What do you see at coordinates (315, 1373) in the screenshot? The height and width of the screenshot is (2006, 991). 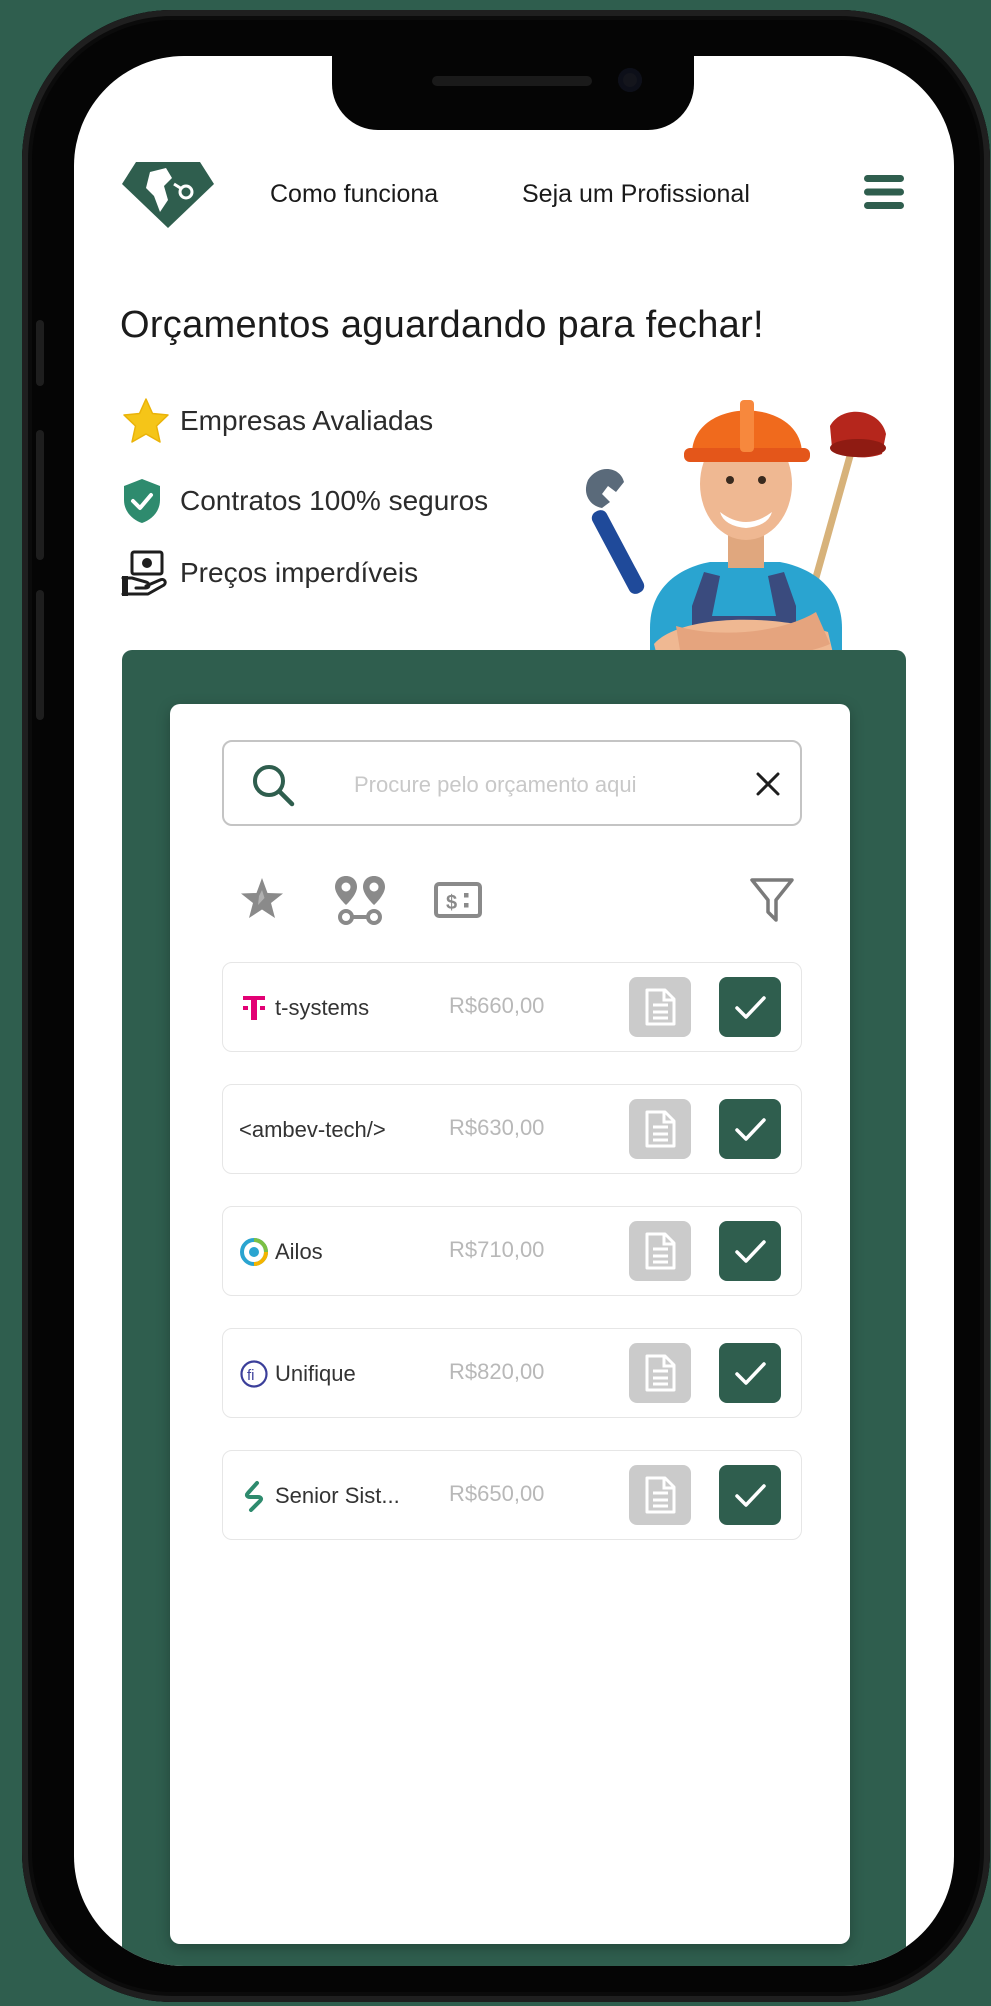 I see `company-label: Unifique` at bounding box center [315, 1373].